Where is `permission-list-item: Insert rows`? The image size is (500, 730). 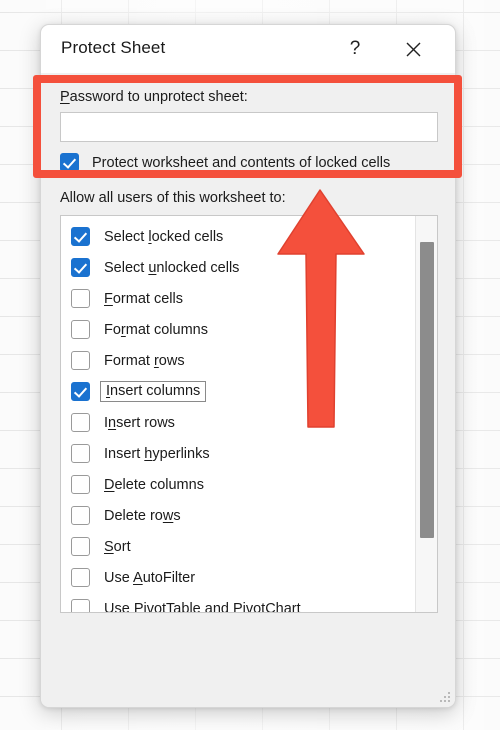
permission-list-item: Insert rows is located at coordinates (238, 422).